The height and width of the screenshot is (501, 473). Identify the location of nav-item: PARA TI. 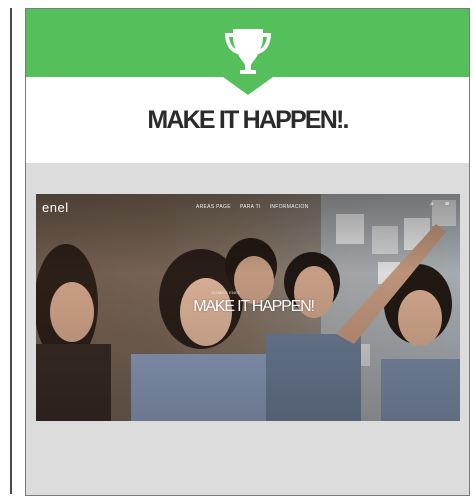
(250, 207).